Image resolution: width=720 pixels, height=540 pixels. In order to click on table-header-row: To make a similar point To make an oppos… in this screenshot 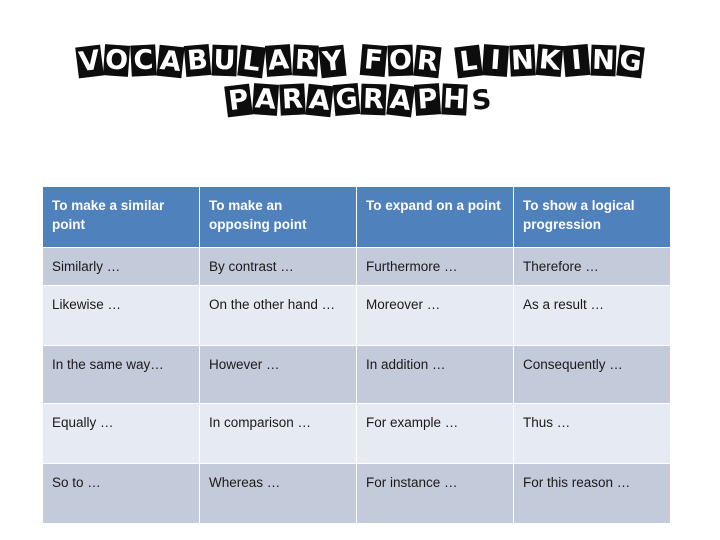, I will do `click(356, 217)`.